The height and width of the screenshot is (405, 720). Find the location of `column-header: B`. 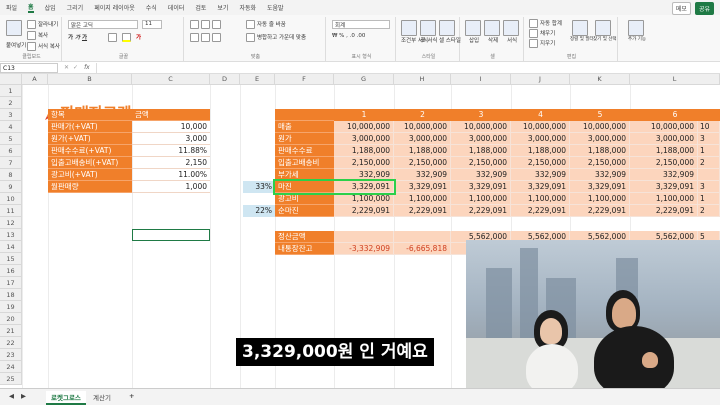

column-header: B is located at coordinates (90, 79).